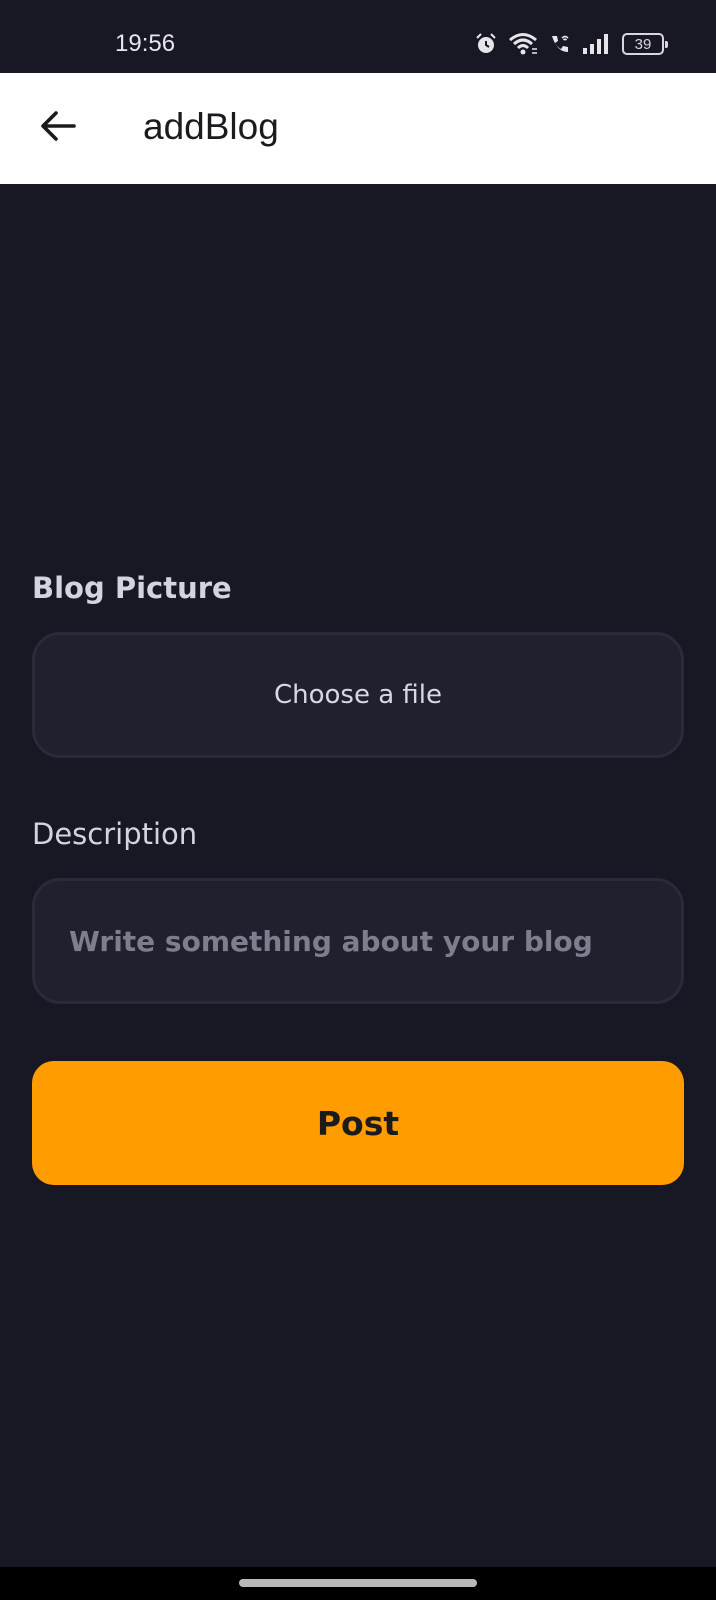  I want to click on arrow-left-icon, so click(58, 128).